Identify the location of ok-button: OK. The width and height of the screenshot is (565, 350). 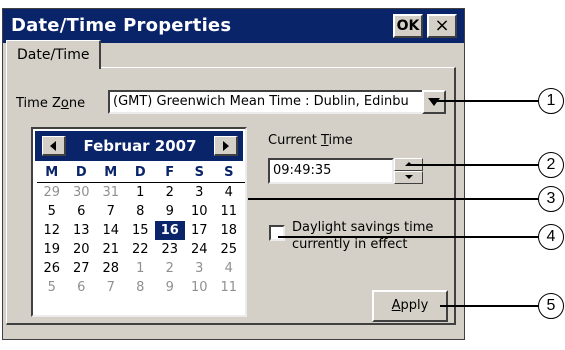
(408, 26).